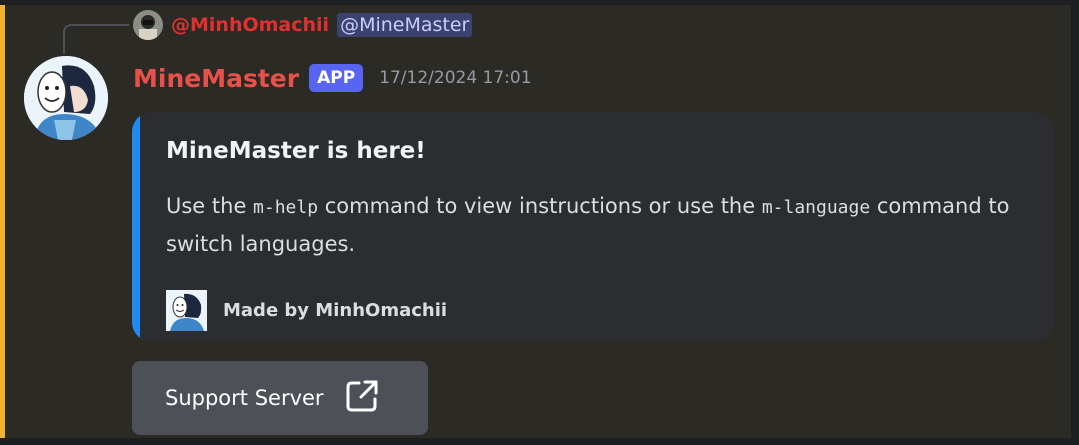  What do you see at coordinates (136, 227) in the screenshot?
I see `embed-accent-bar` at bounding box center [136, 227].